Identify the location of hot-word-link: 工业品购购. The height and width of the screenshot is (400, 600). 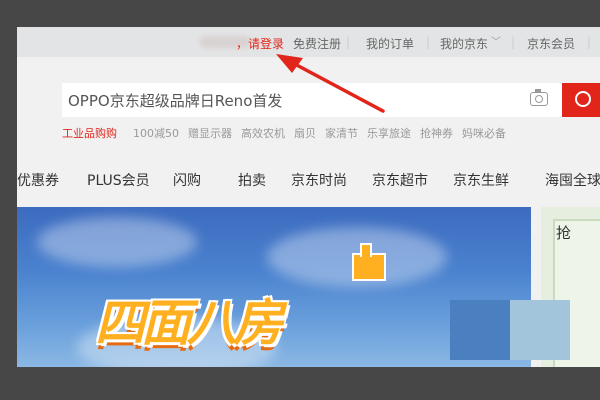
(89, 133).